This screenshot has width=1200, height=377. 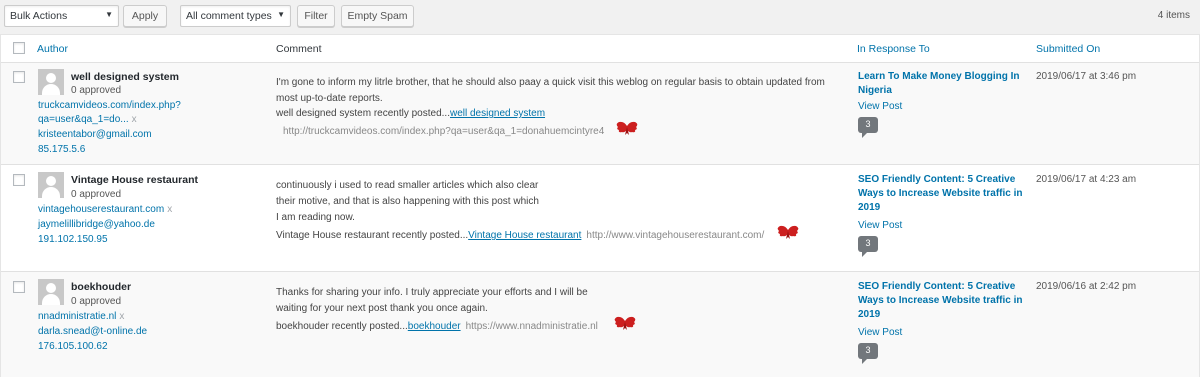 What do you see at coordinates (95, 134) in the screenshot?
I see `author-email: kristeentabor@gmail.com` at bounding box center [95, 134].